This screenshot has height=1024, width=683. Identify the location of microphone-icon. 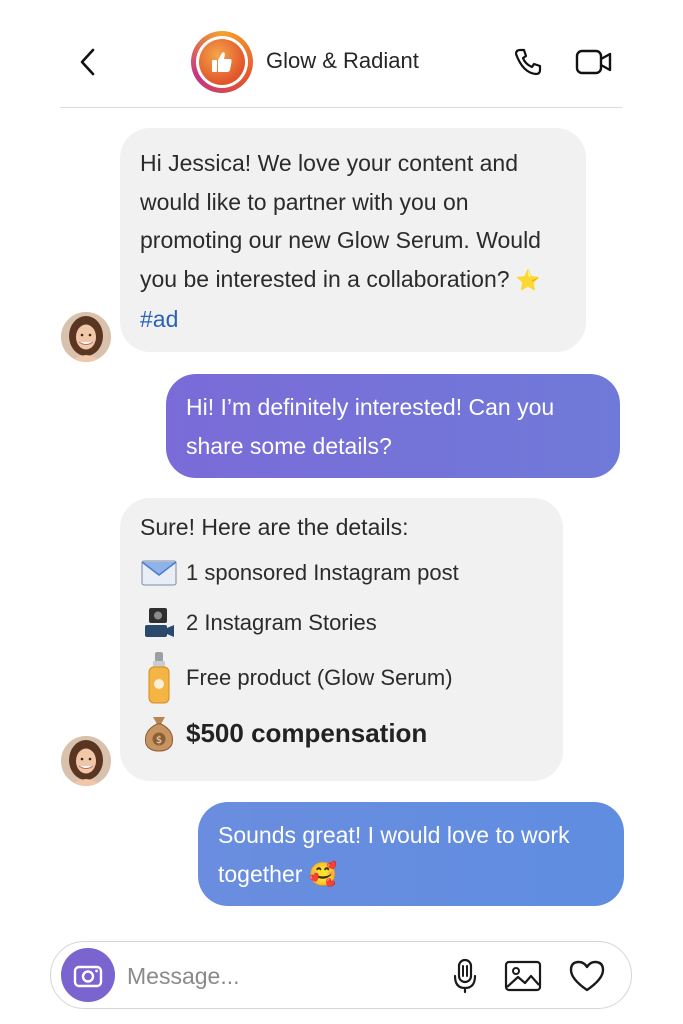
(465, 976).